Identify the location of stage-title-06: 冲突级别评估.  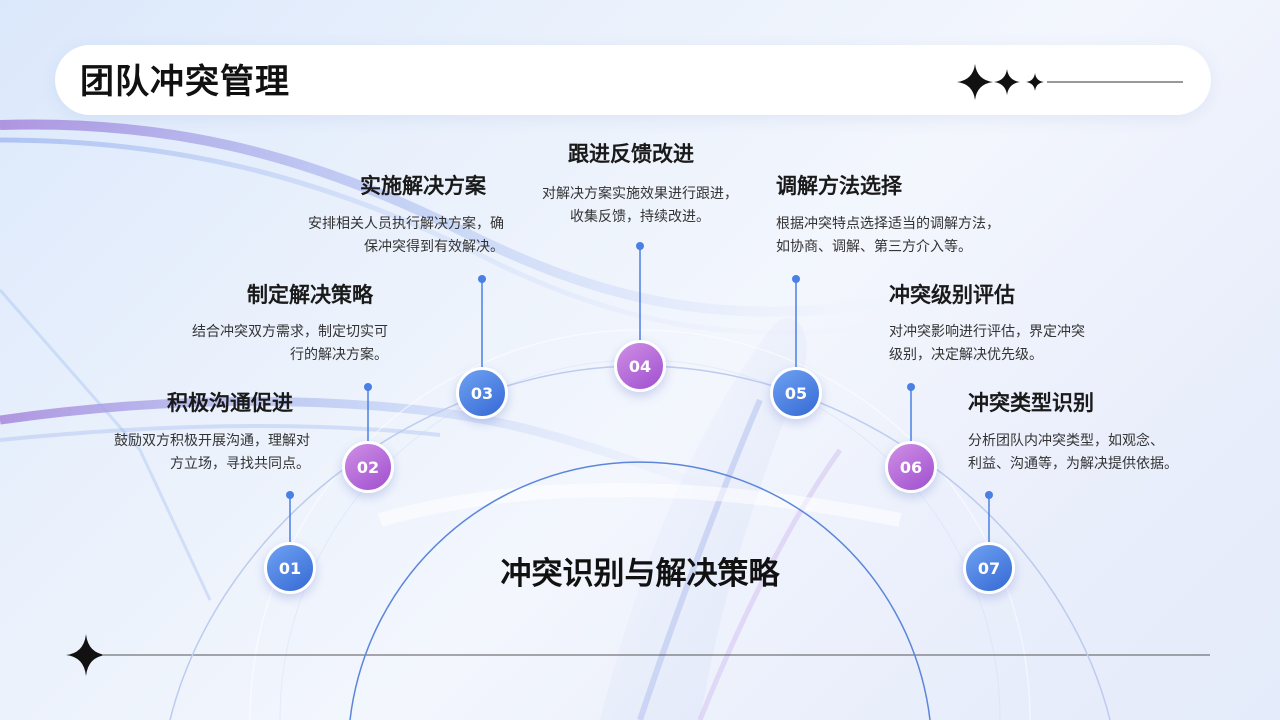
(952, 295).